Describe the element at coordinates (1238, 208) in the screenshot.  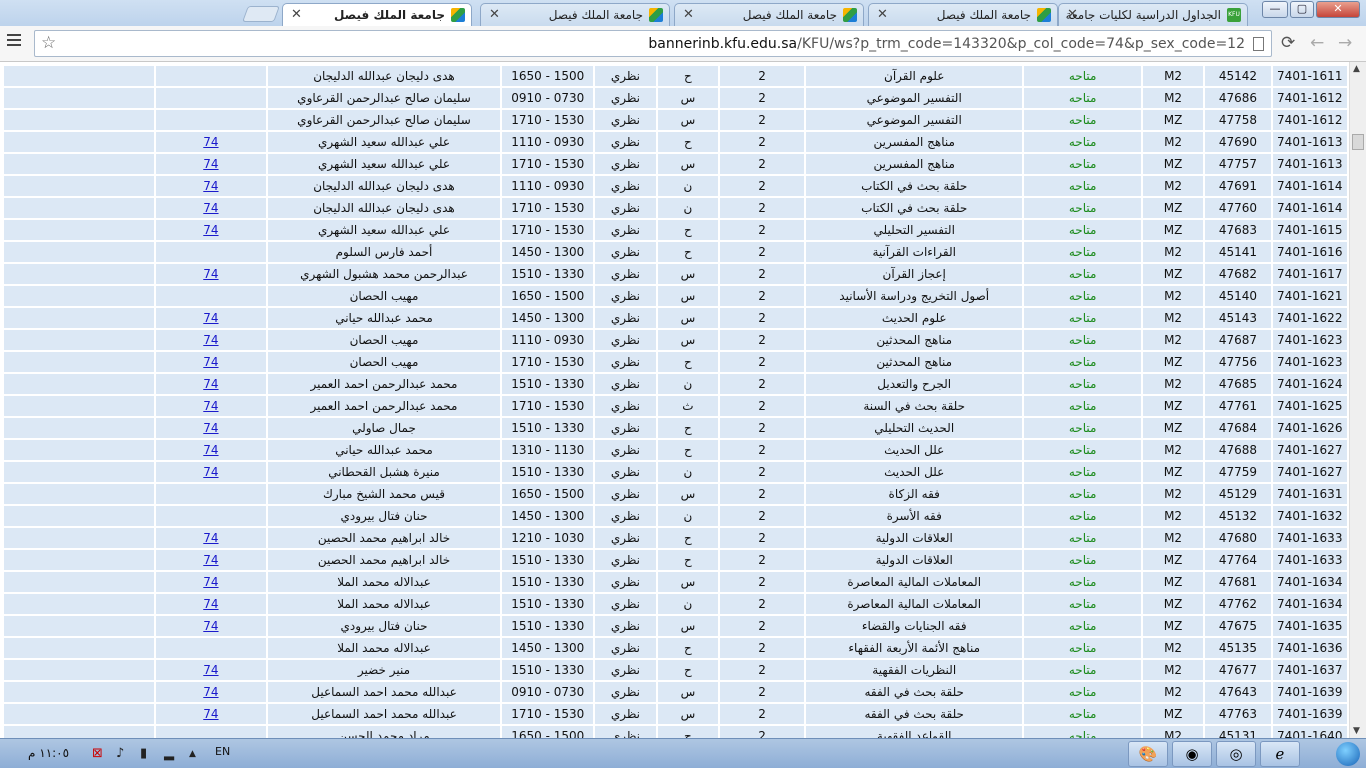
I see `cell-crn: 47760` at that location.